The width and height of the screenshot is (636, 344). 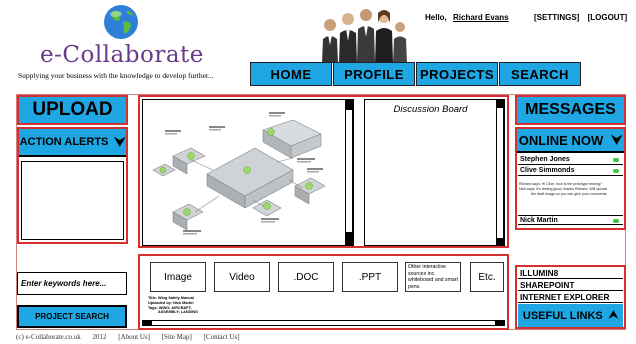 I want to click on contact-stephen-jones: Stephen Jones, so click(x=570, y=160).